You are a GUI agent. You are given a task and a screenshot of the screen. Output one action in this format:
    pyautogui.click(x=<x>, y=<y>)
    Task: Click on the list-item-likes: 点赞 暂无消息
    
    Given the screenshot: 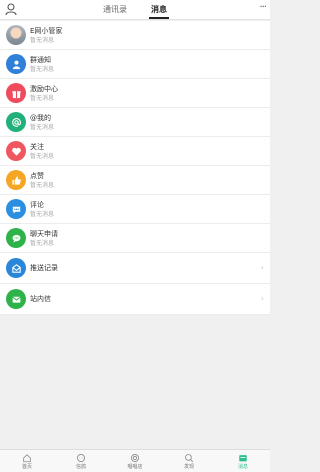 What is the action you would take?
    pyautogui.click(x=135, y=180)
    